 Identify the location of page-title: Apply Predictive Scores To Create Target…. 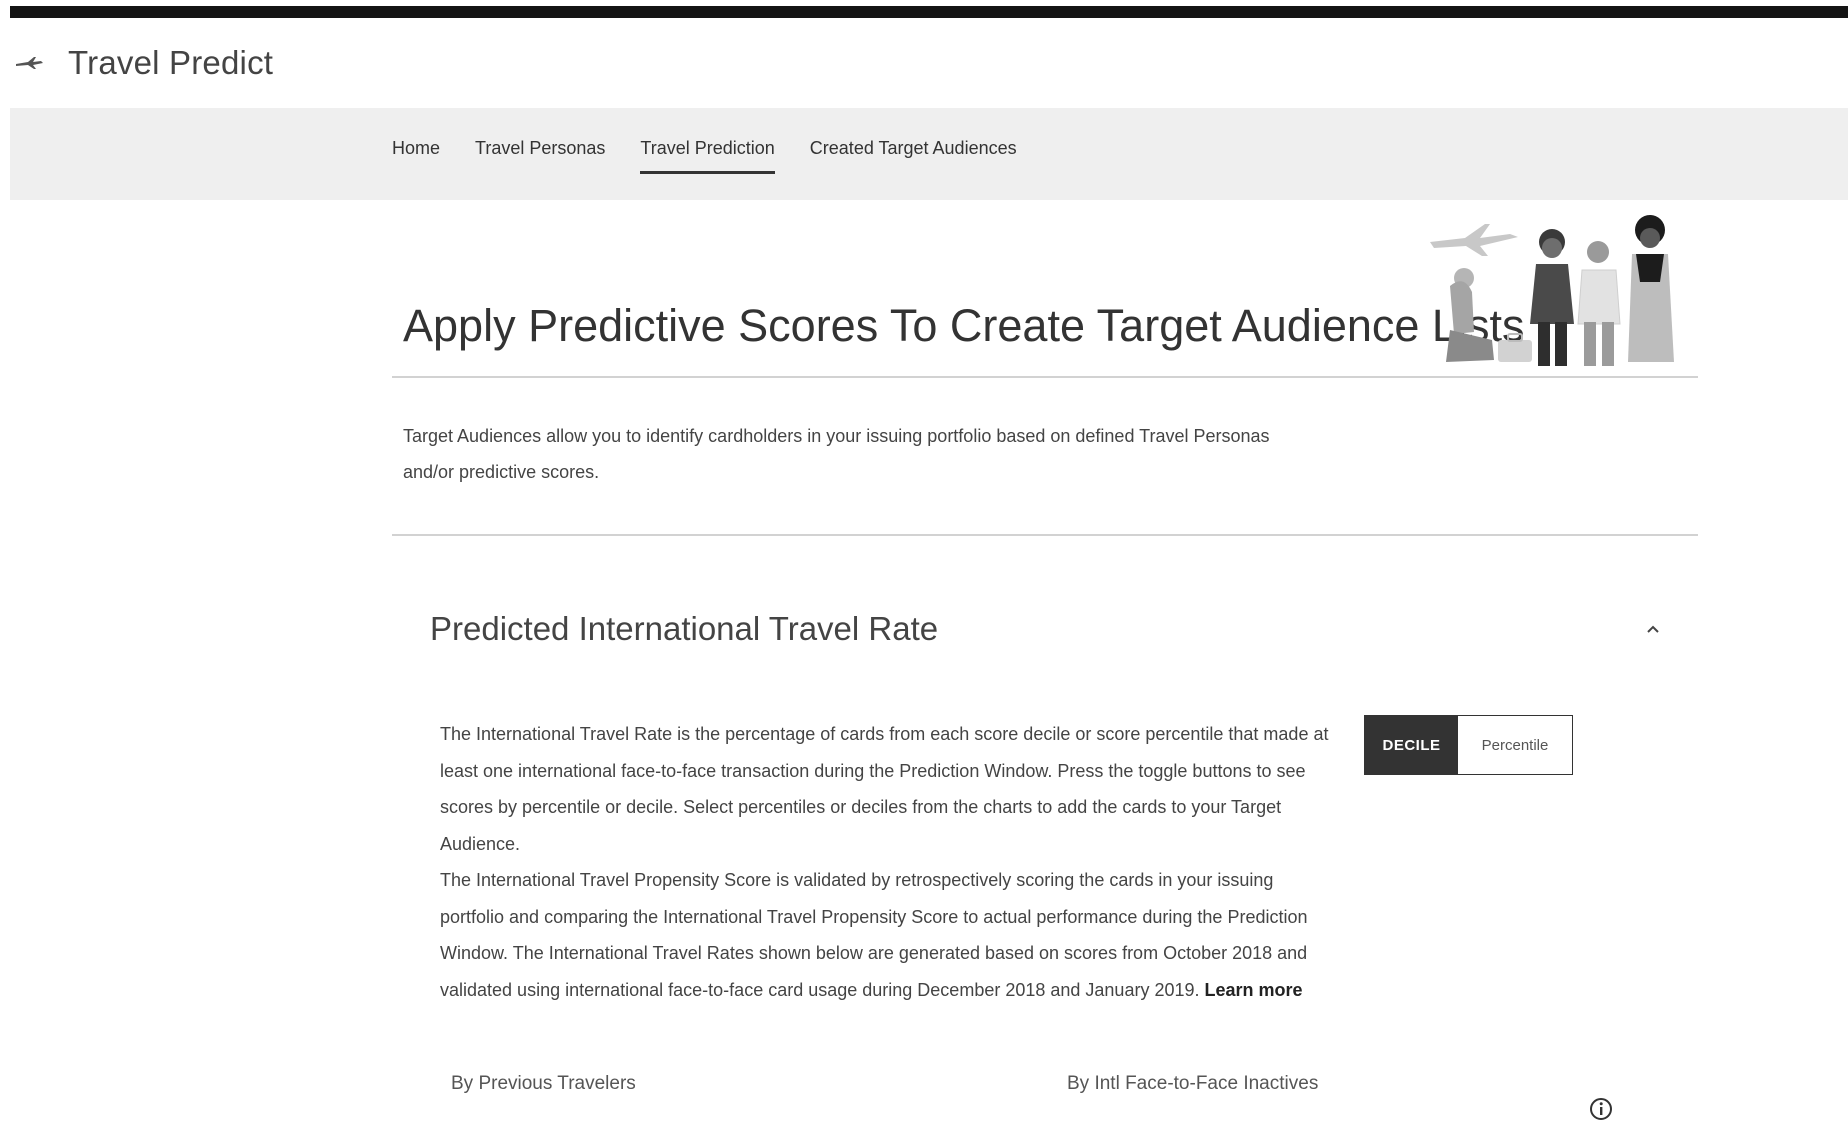
(964, 325).